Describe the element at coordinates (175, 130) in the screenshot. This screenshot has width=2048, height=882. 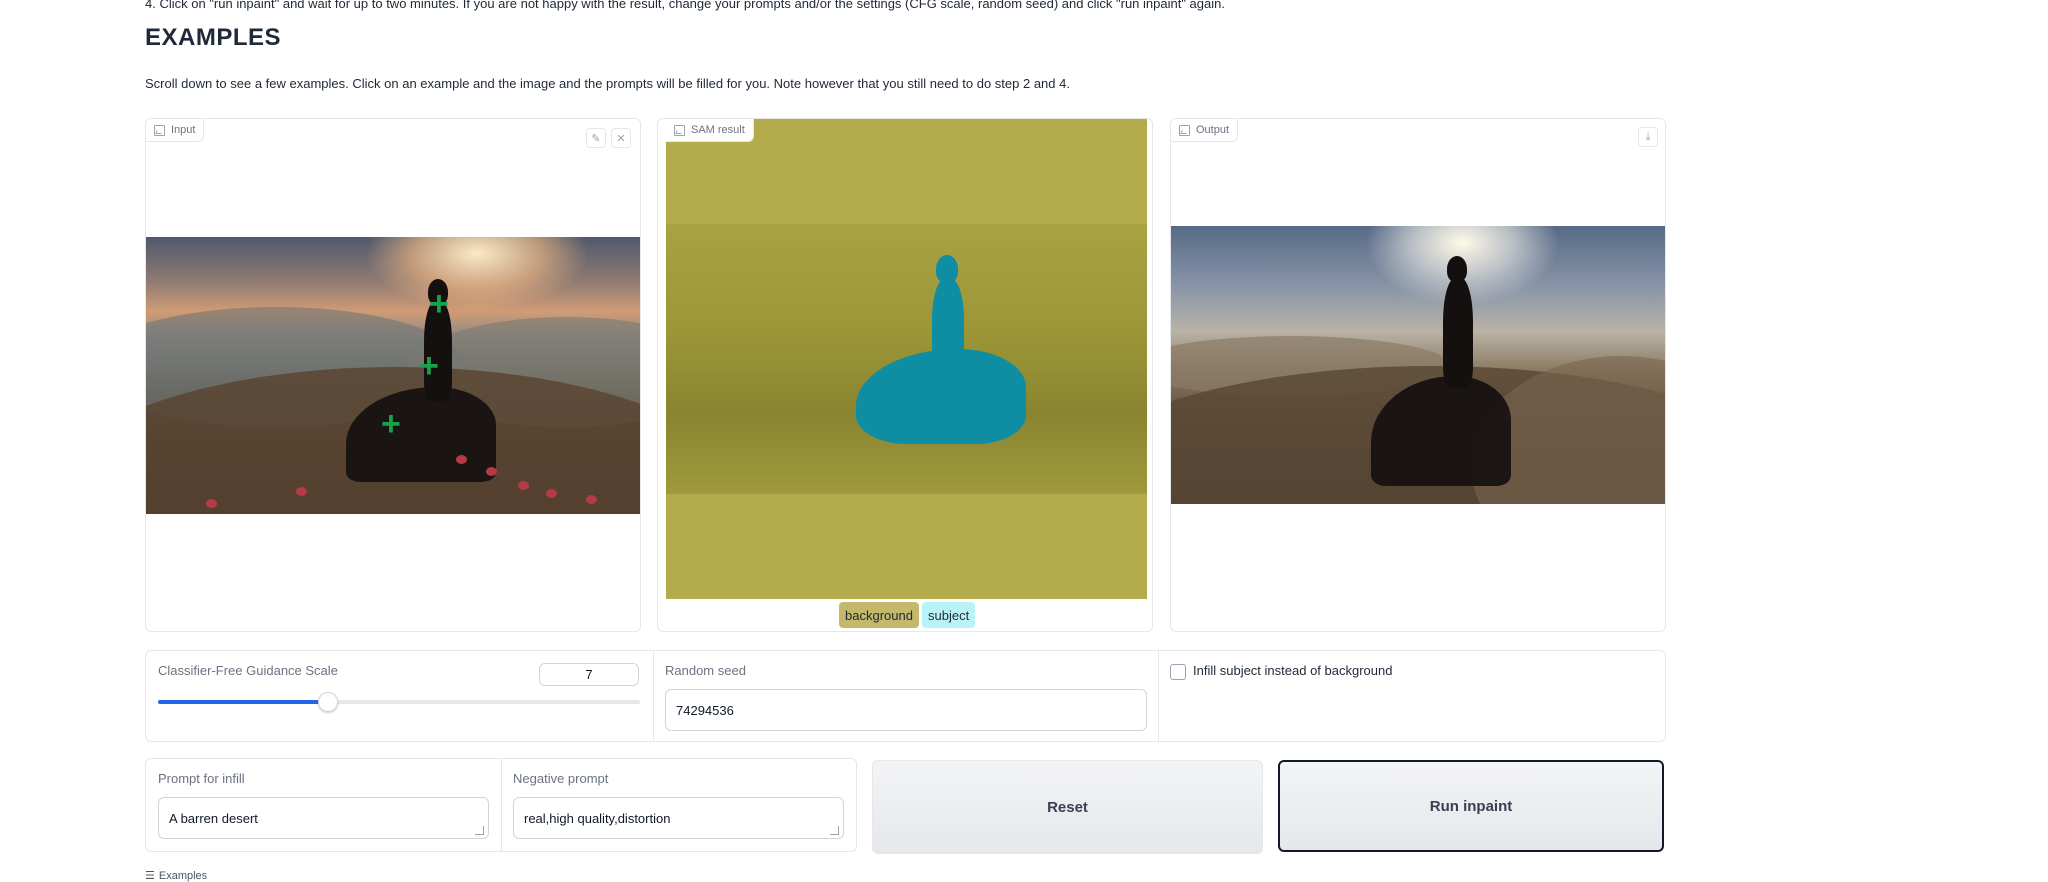
I see `input-label: Input` at that location.